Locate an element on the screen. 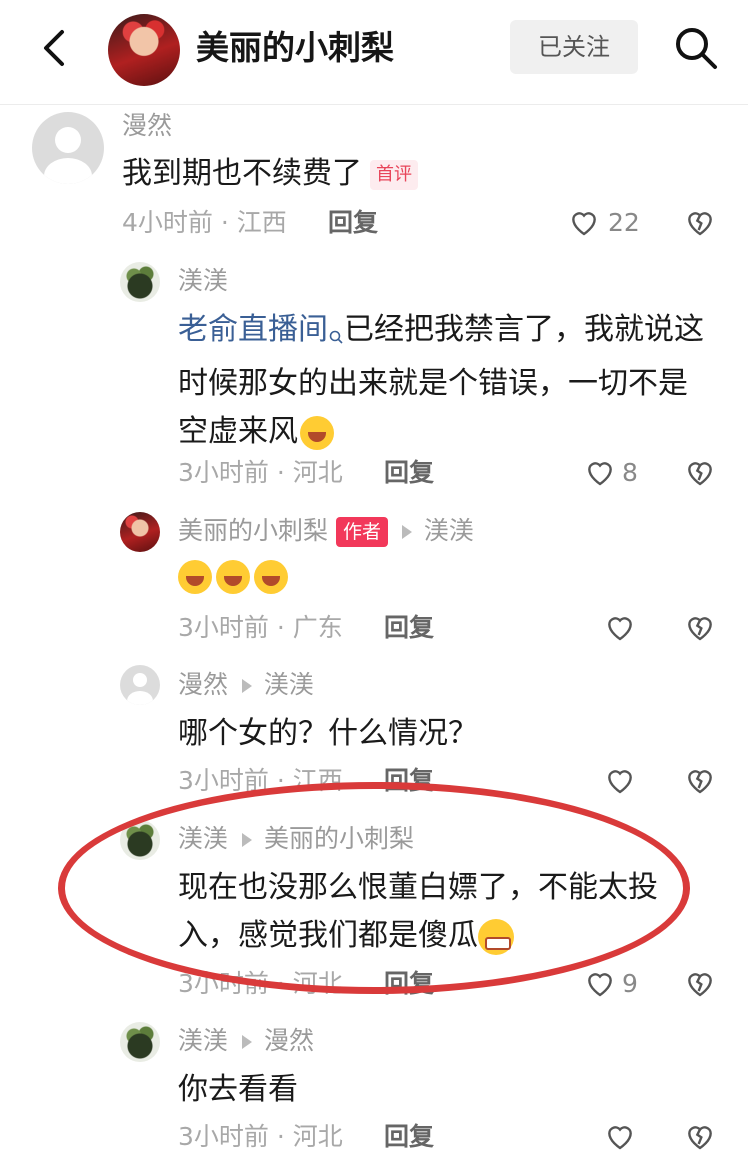 This screenshot has height=1164, width=748. like-count: 9 is located at coordinates (630, 983).